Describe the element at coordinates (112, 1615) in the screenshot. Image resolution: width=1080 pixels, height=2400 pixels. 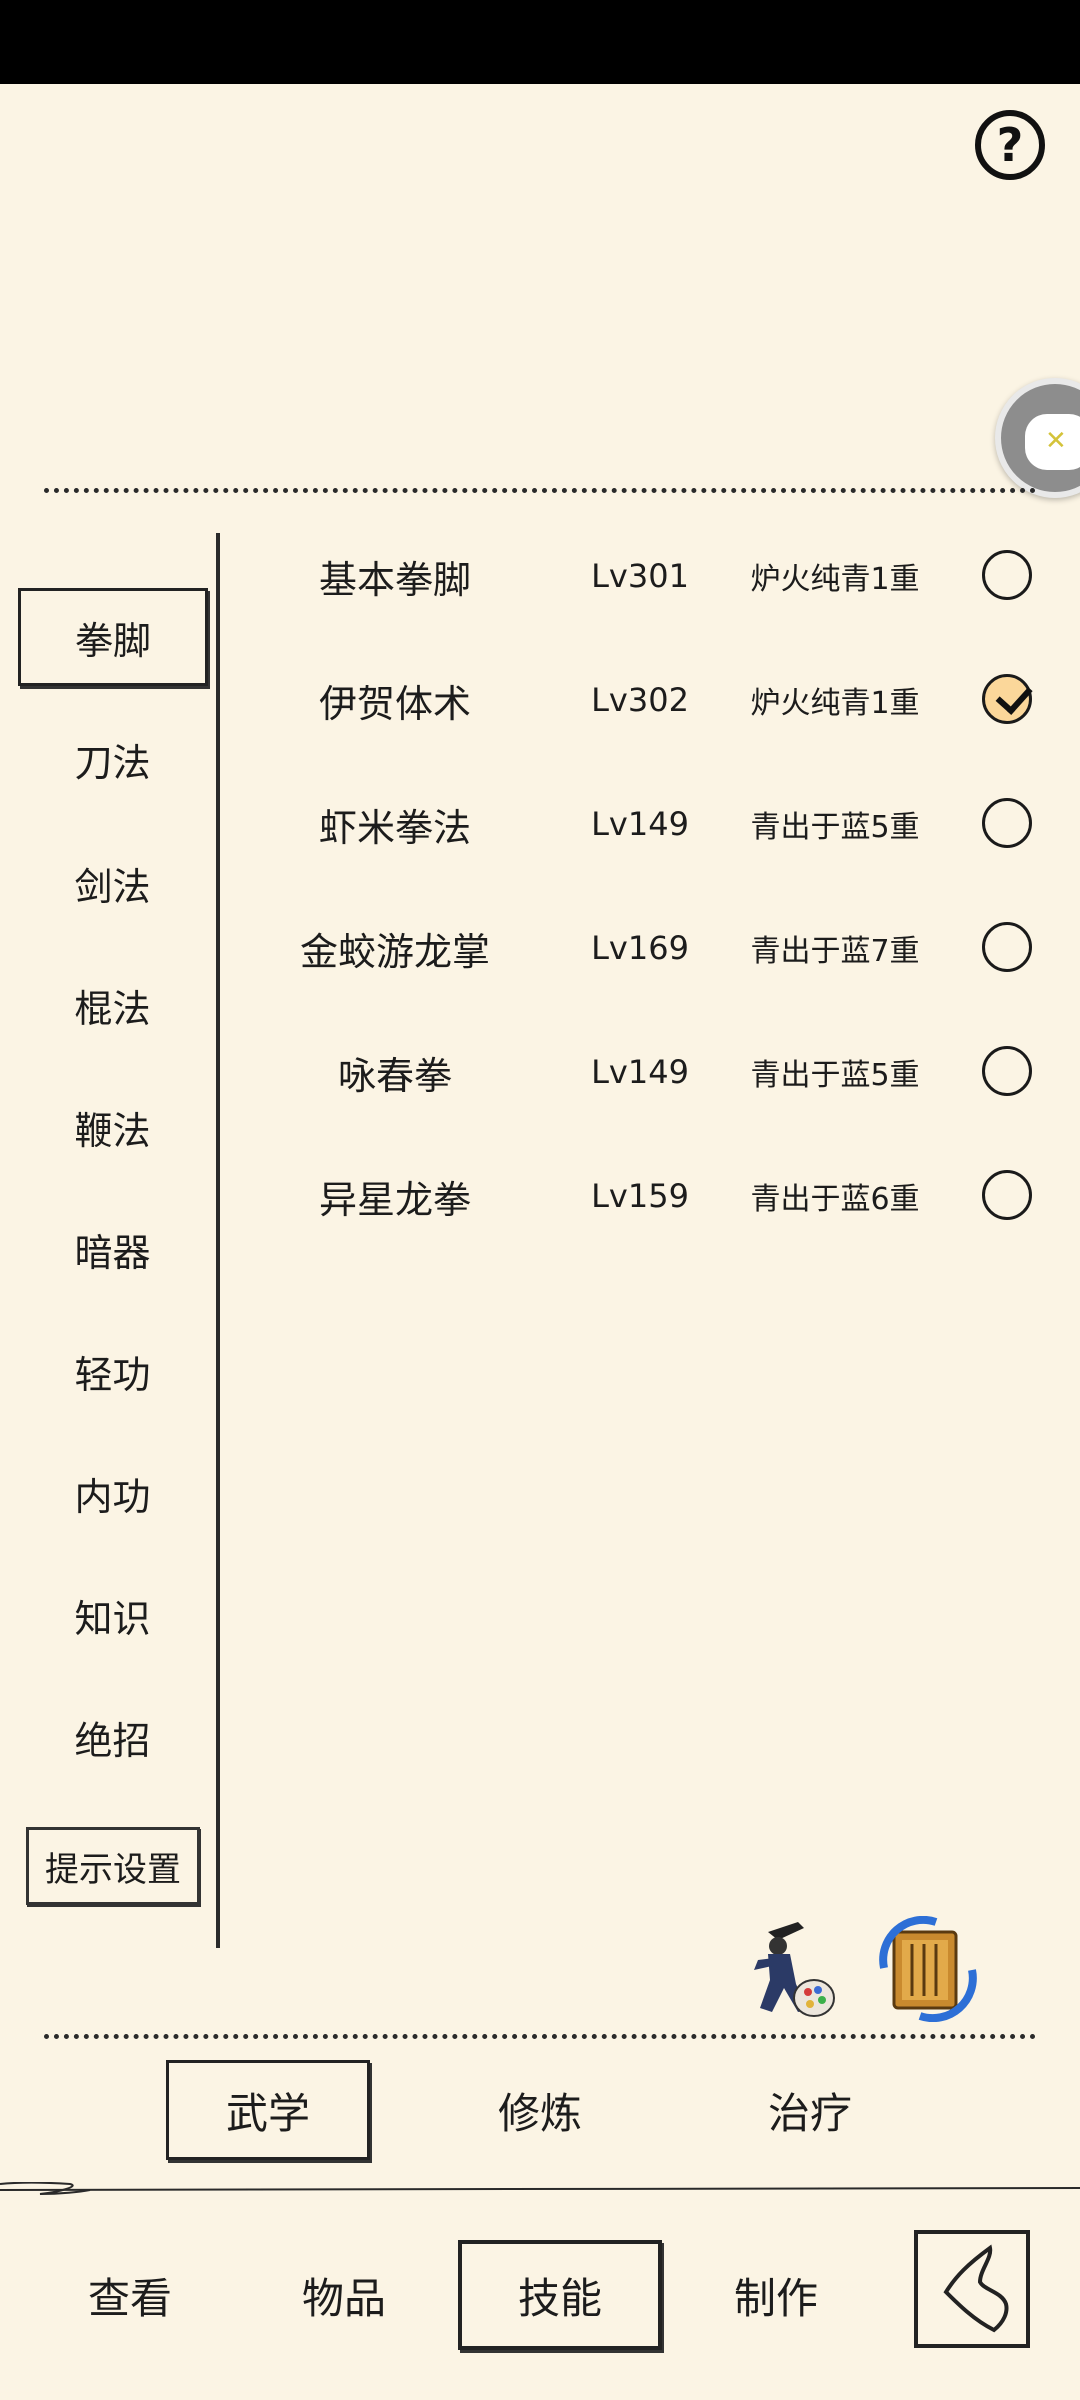
I see `category-zhishi: 知识` at that location.